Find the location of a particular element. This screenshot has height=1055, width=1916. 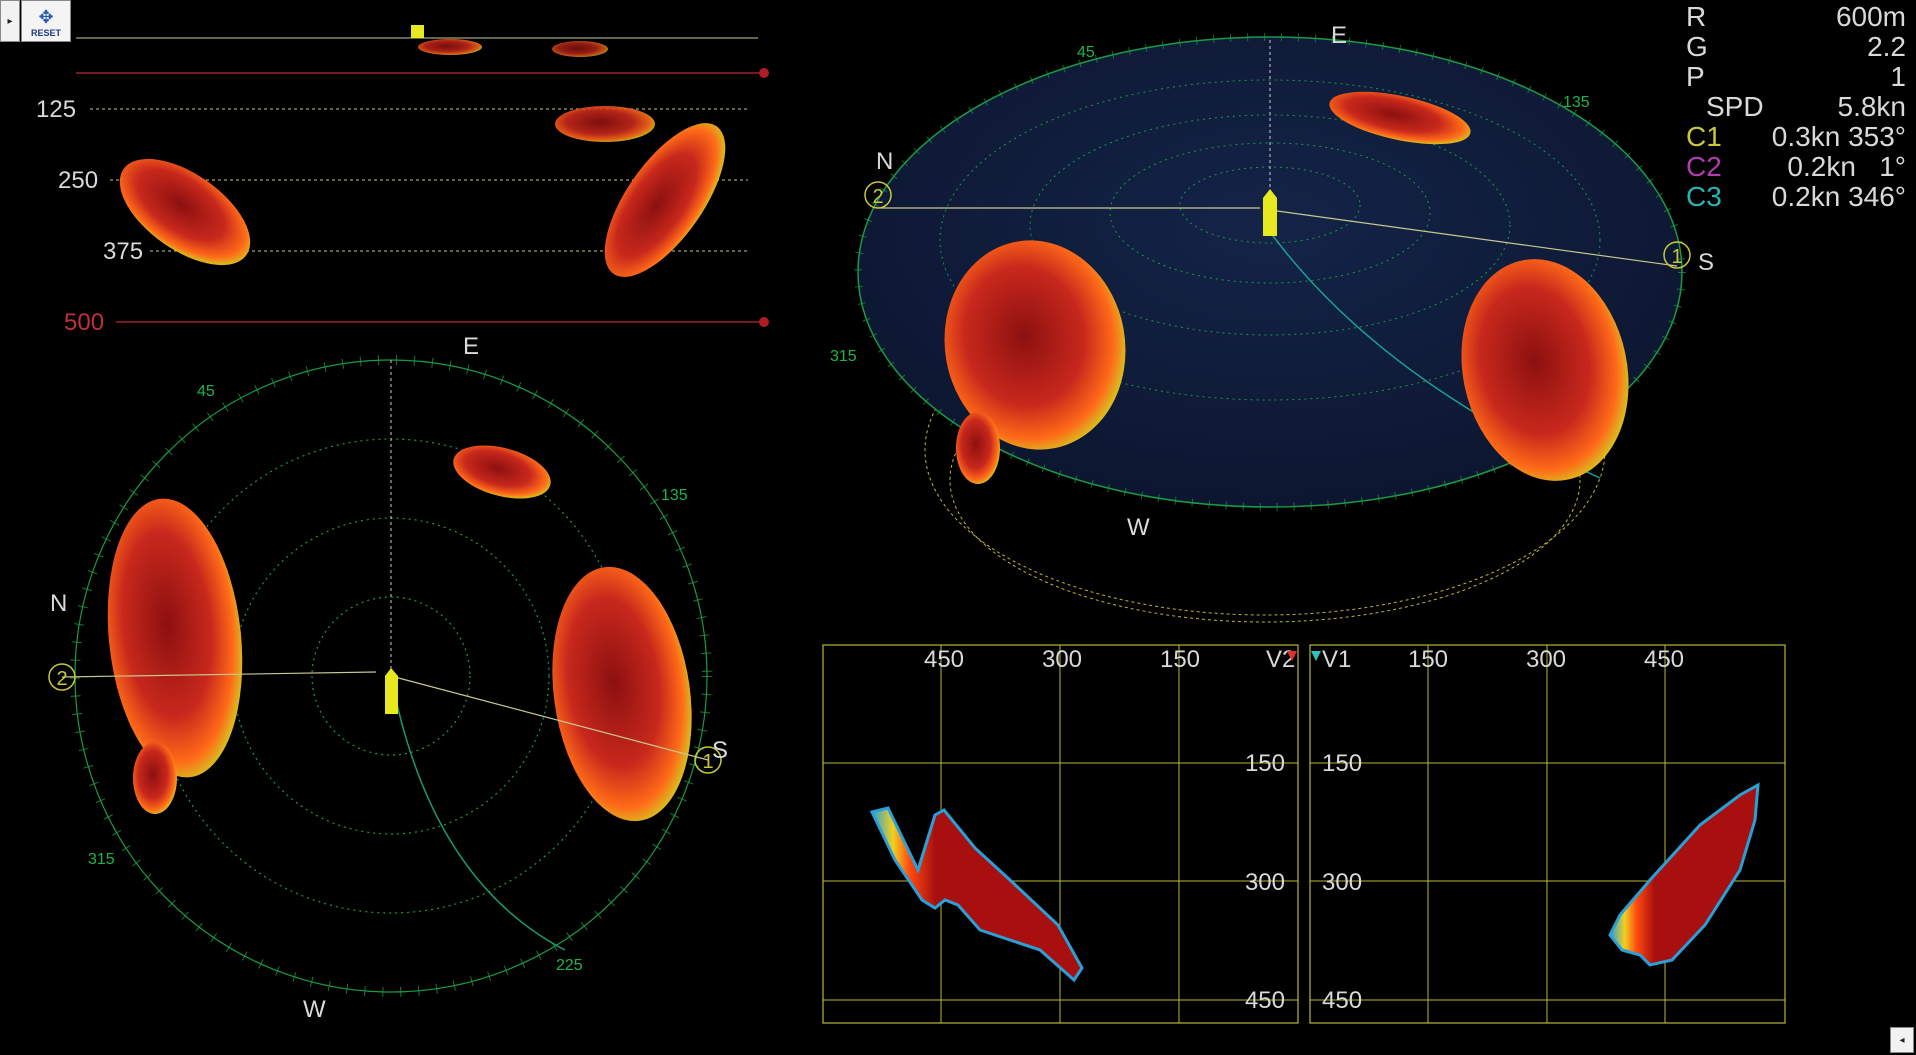

info-value: 600m is located at coordinates (1870, 16).